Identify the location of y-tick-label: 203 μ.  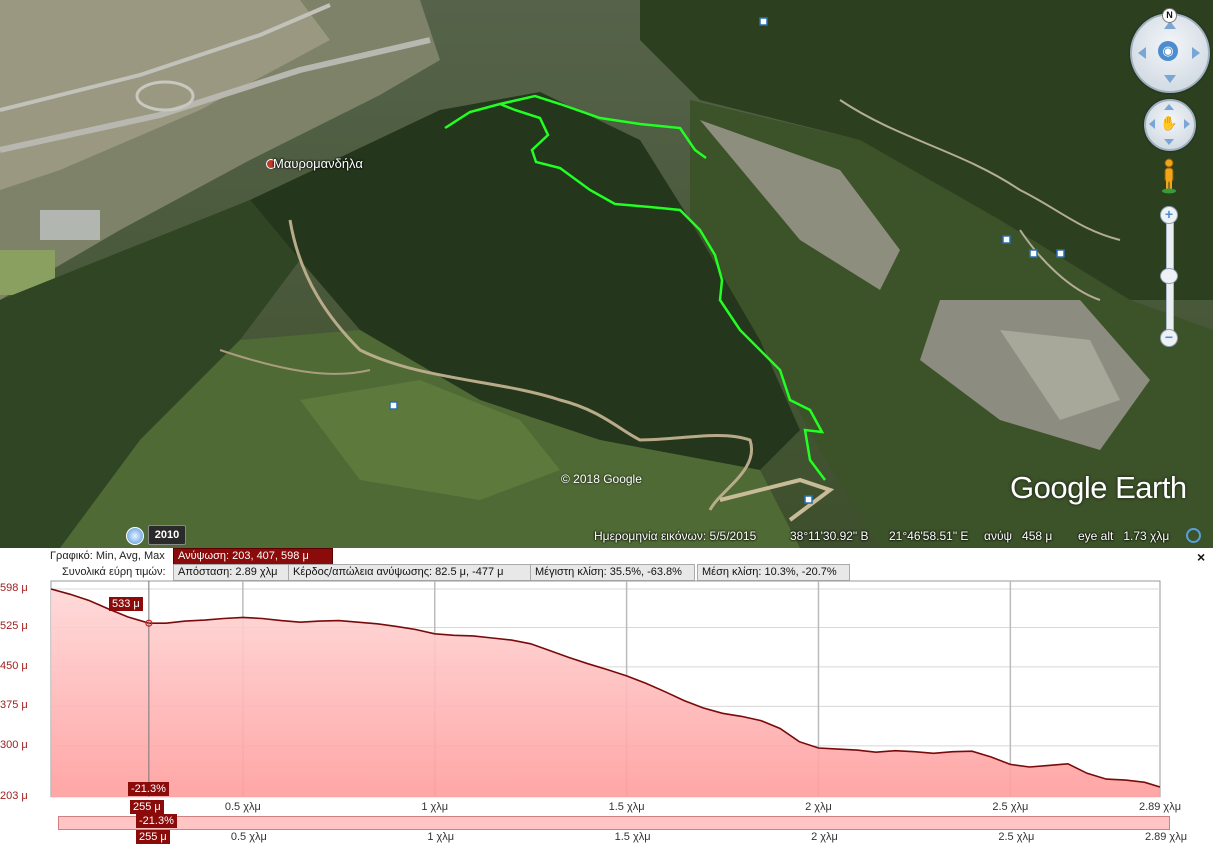
(14, 796).